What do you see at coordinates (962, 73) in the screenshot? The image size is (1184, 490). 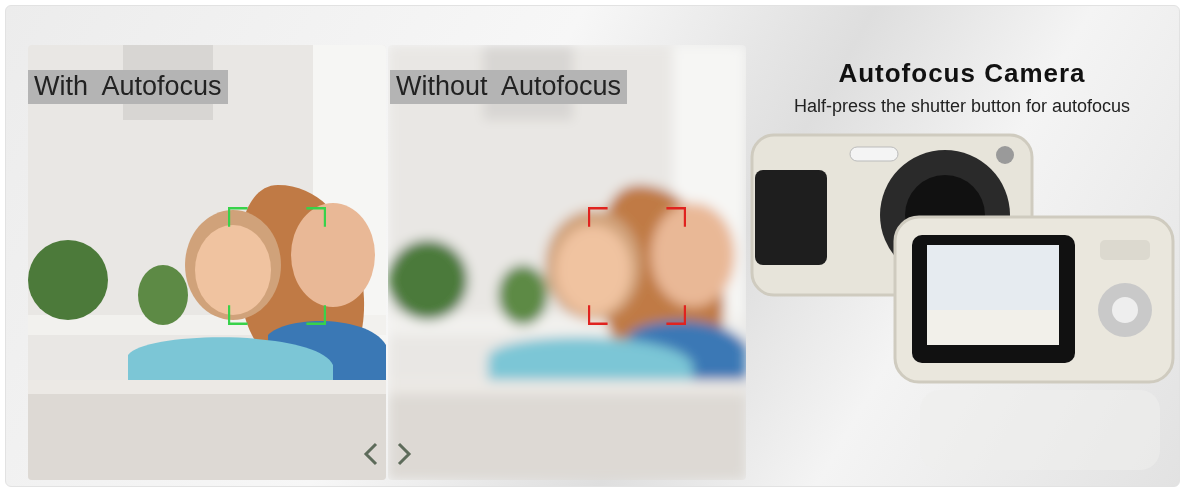 I see `banner-title: Autofocus Camera` at bounding box center [962, 73].